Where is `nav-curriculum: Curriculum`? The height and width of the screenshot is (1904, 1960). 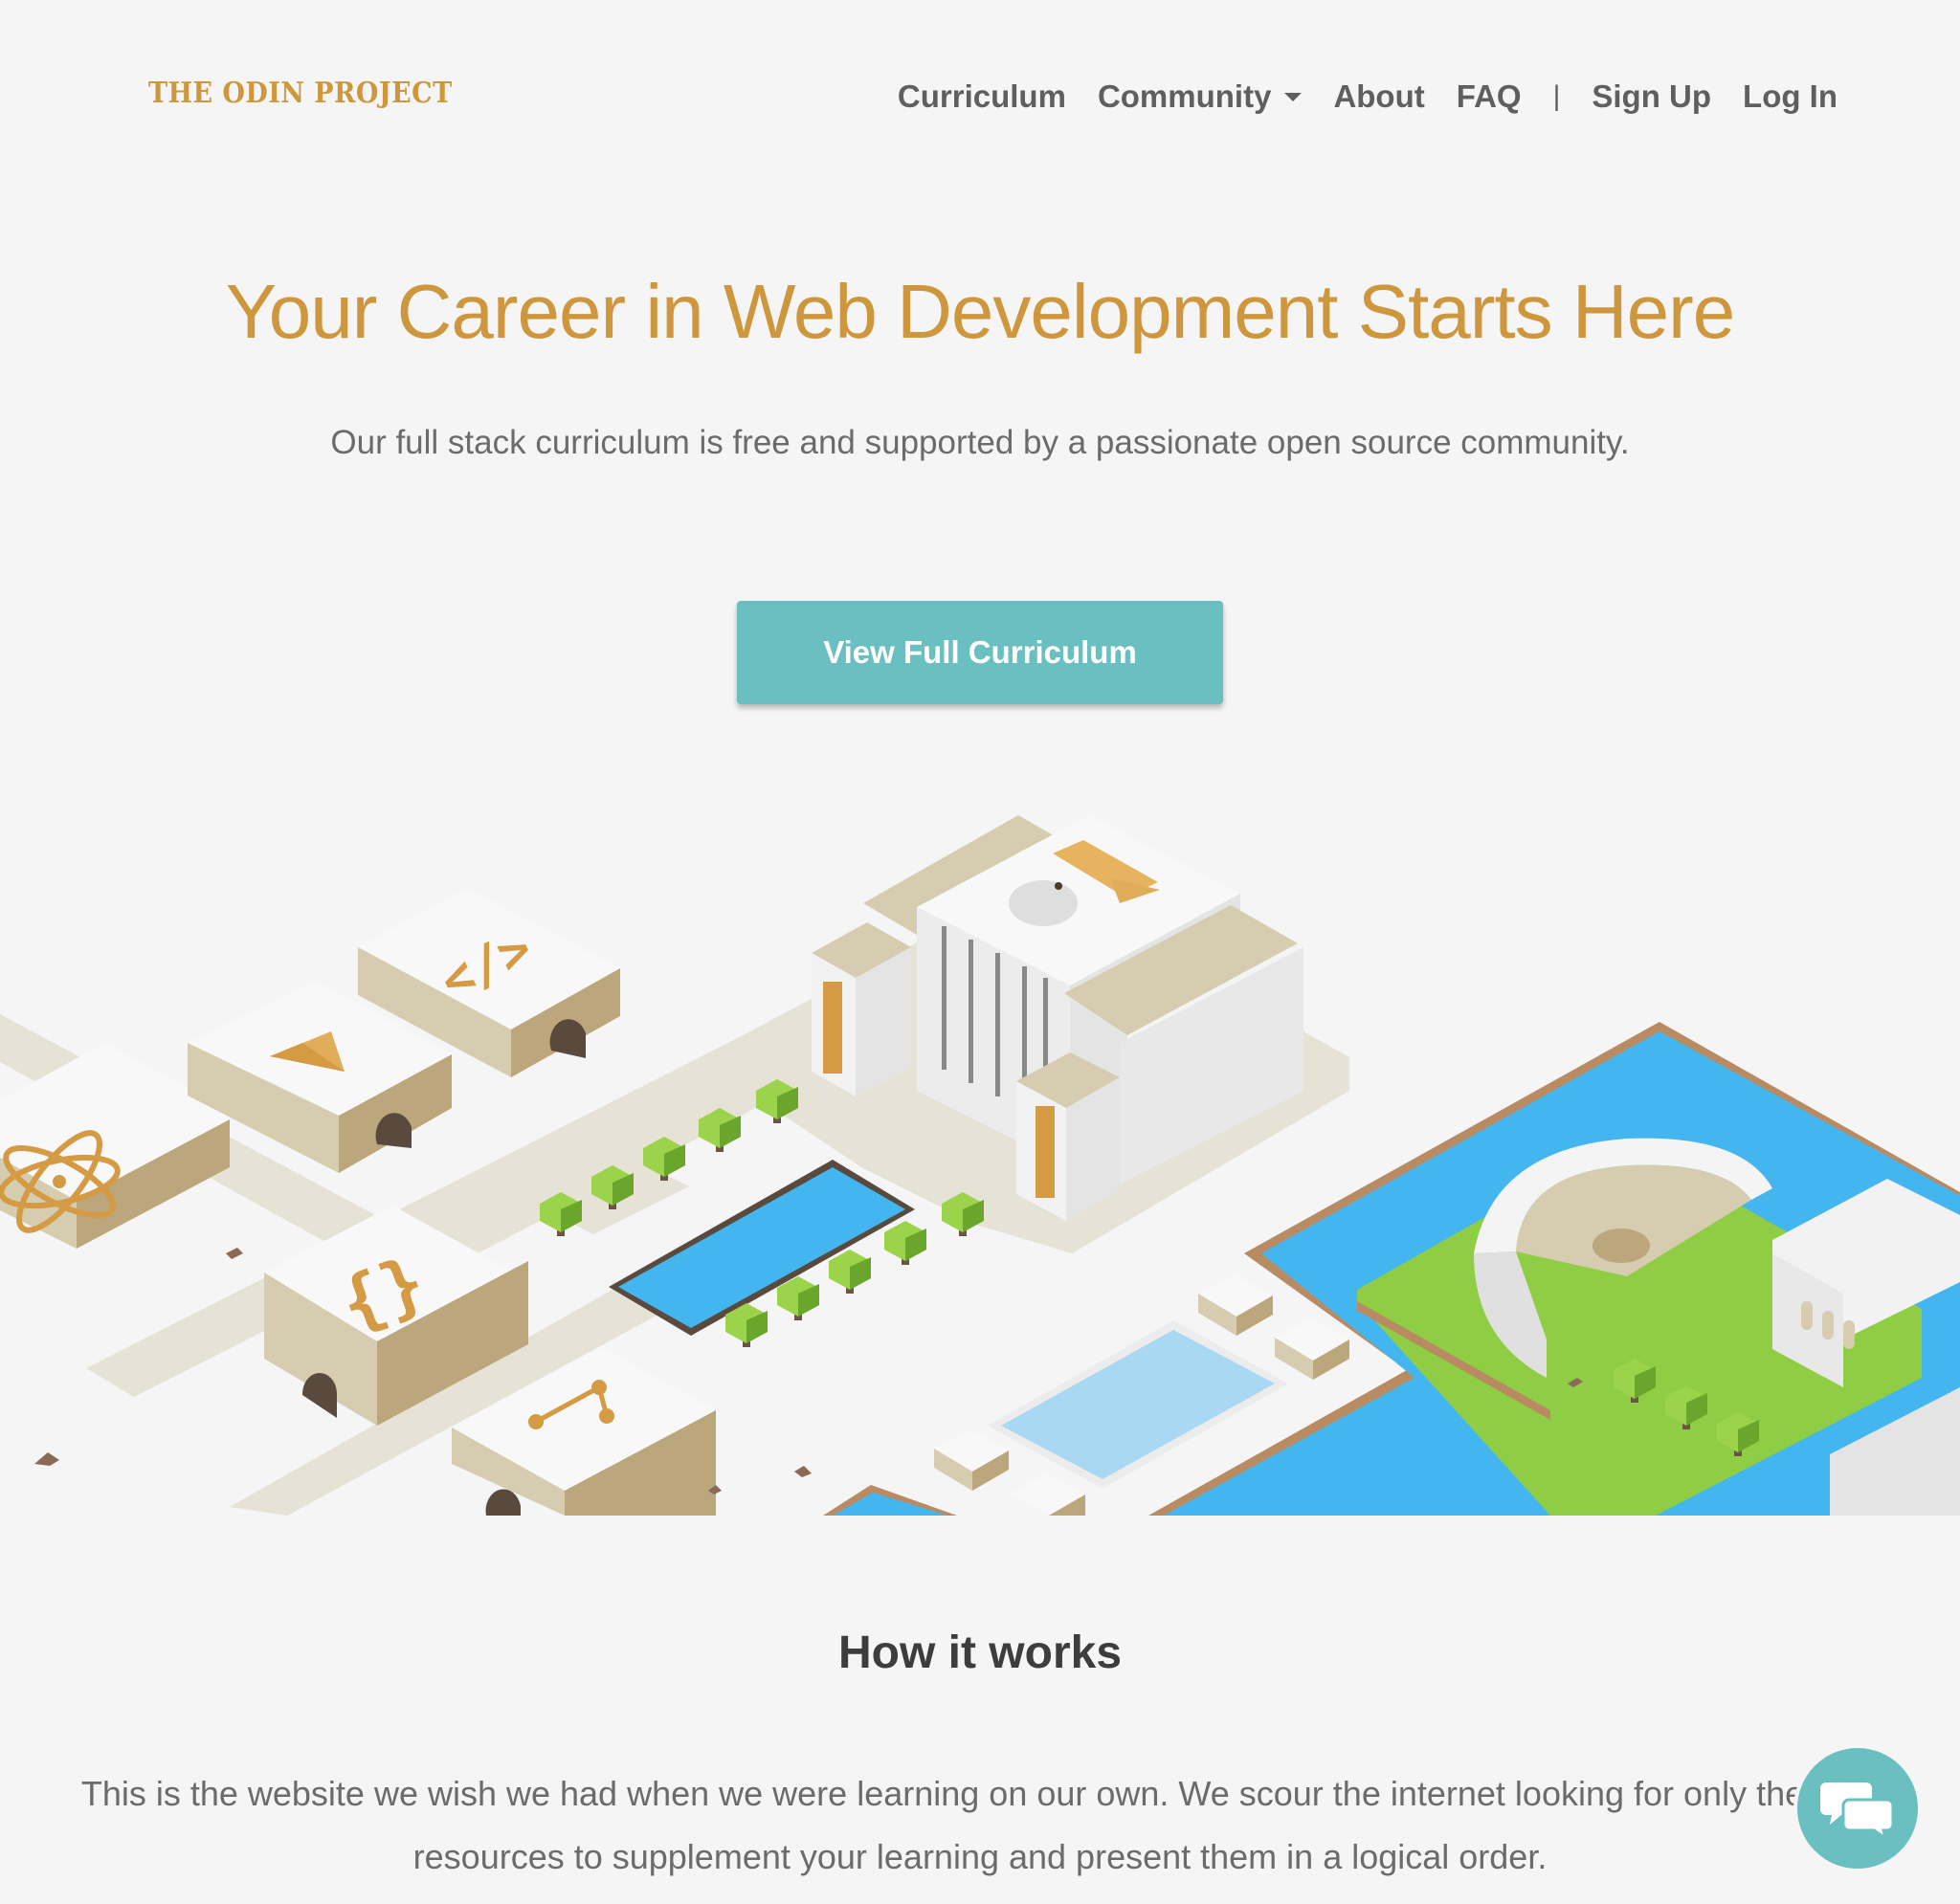
nav-curriculum: Curriculum is located at coordinates (982, 96).